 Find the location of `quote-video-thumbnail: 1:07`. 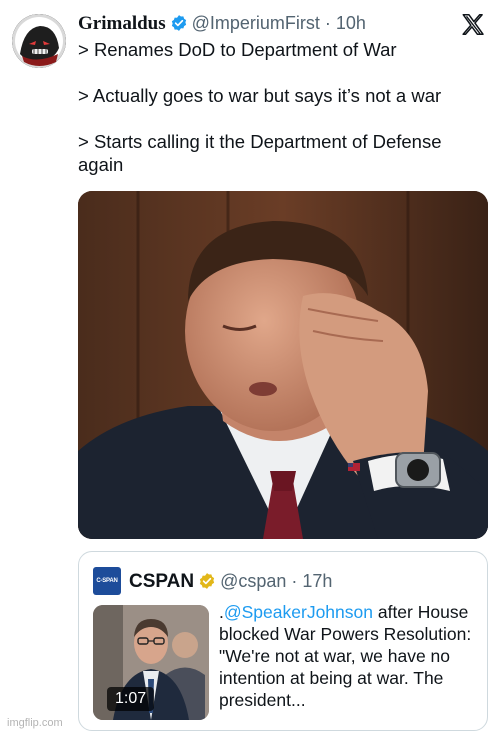

quote-video-thumbnail: 1:07 is located at coordinates (151, 662).